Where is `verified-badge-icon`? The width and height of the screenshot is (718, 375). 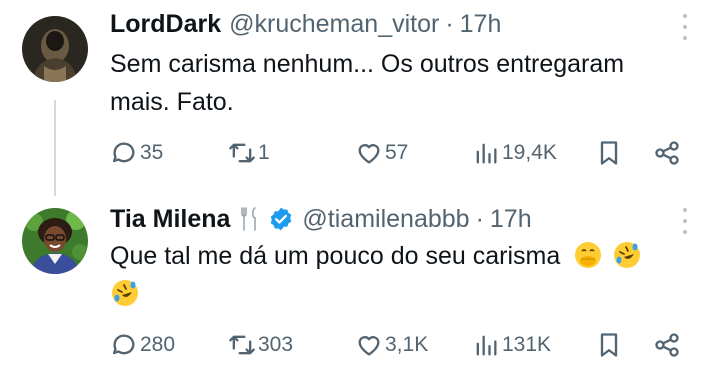 verified-badge-icon is located at coordinates (281, 219).